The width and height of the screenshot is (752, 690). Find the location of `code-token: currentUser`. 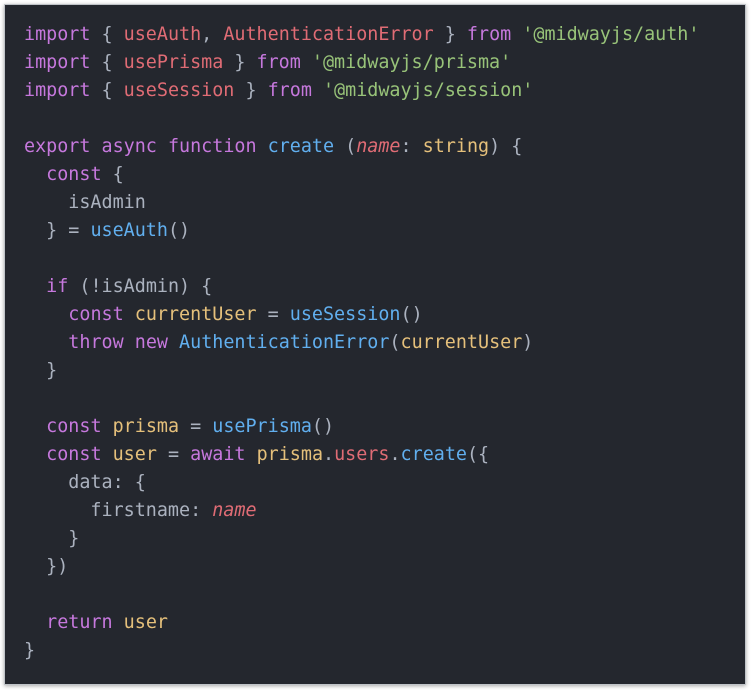

code-token: currentUser is located at coordinates (461, 342).